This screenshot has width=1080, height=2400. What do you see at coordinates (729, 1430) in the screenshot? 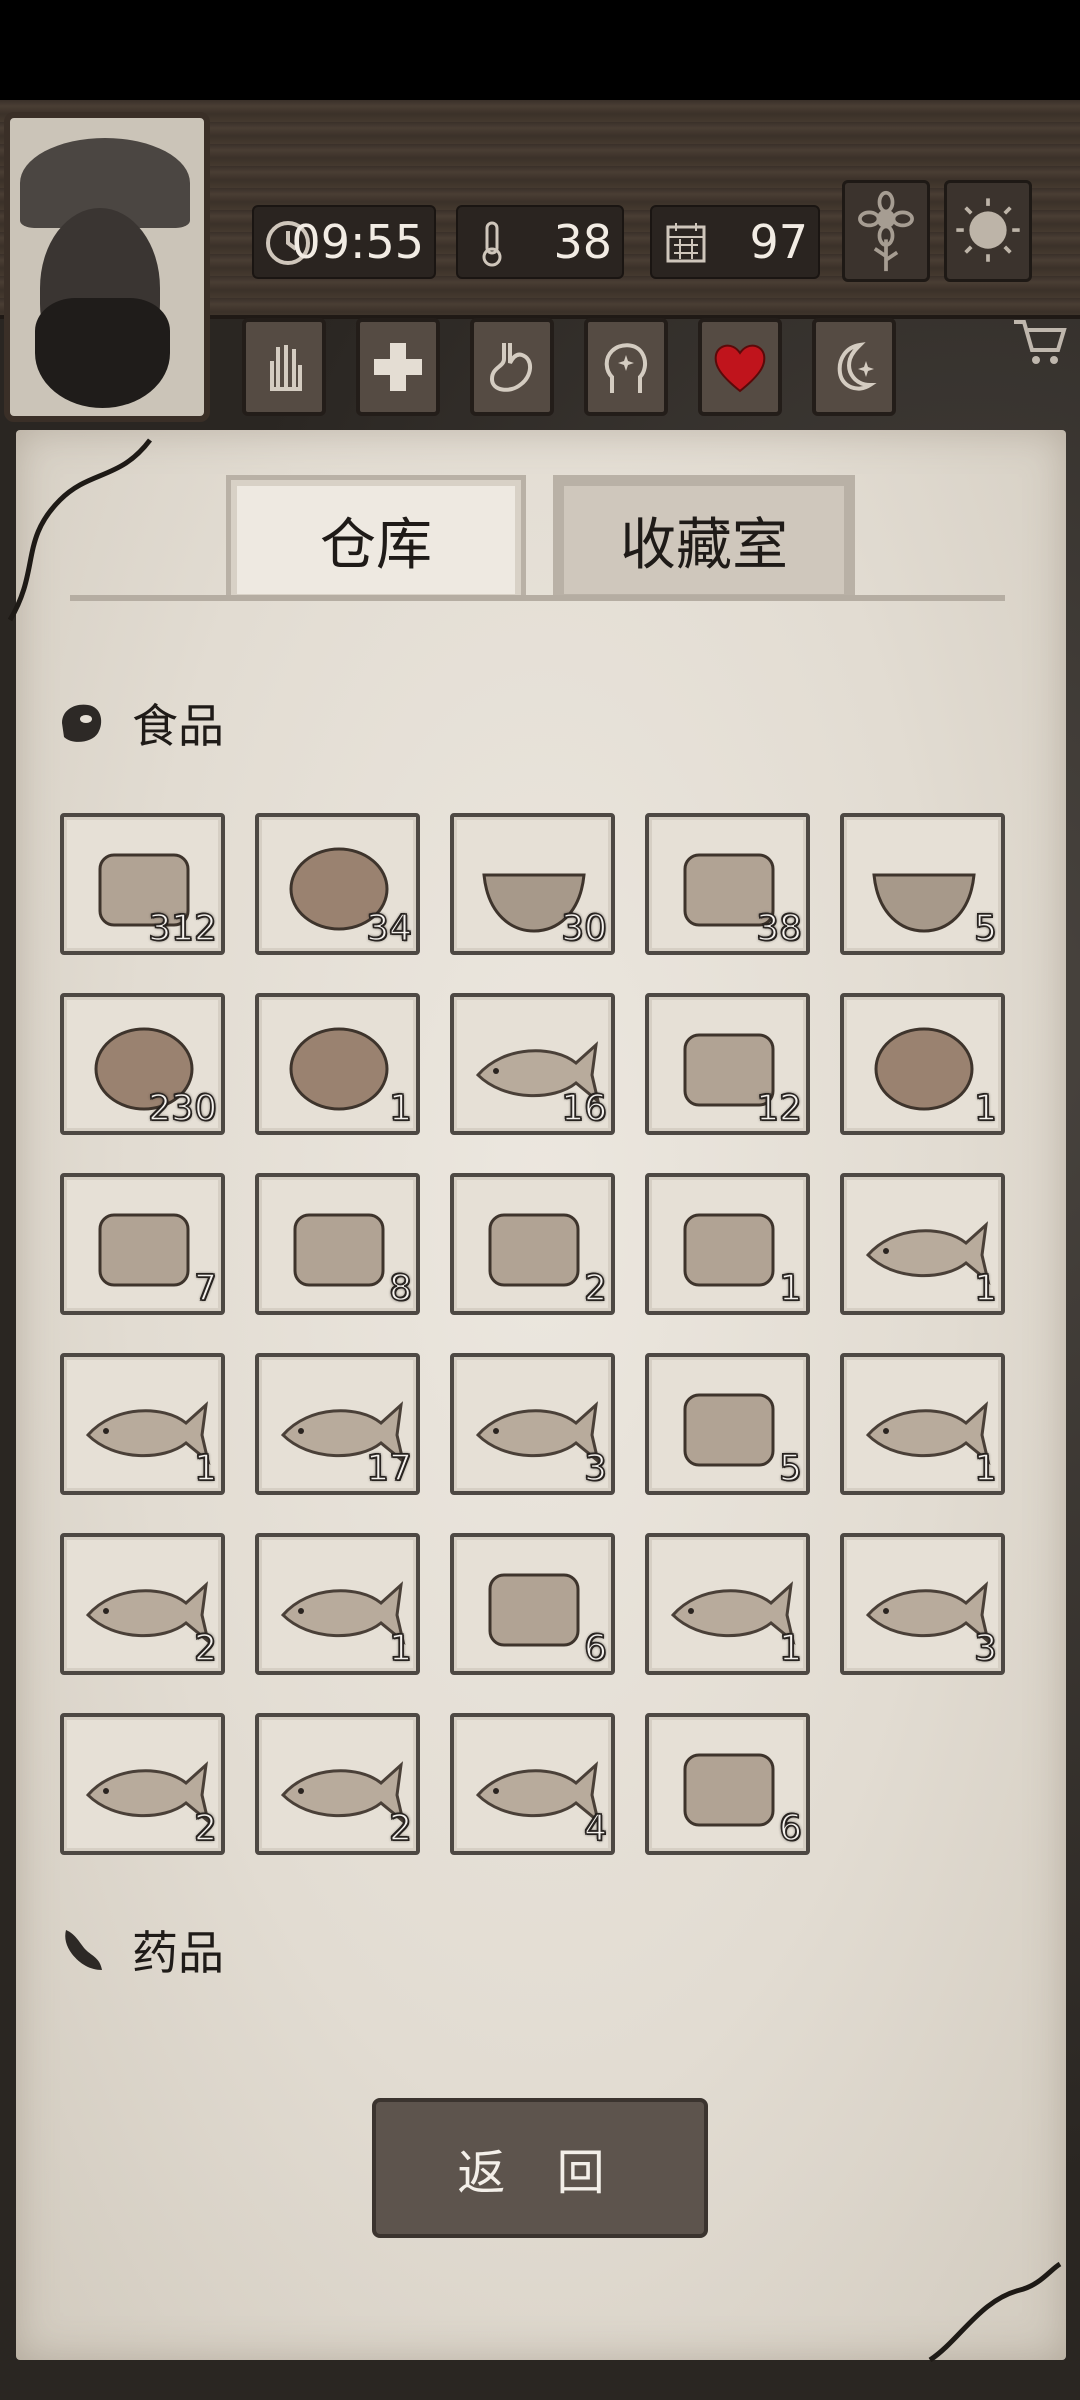
I see `lobster-icon` at bounding box center [729, 1430].